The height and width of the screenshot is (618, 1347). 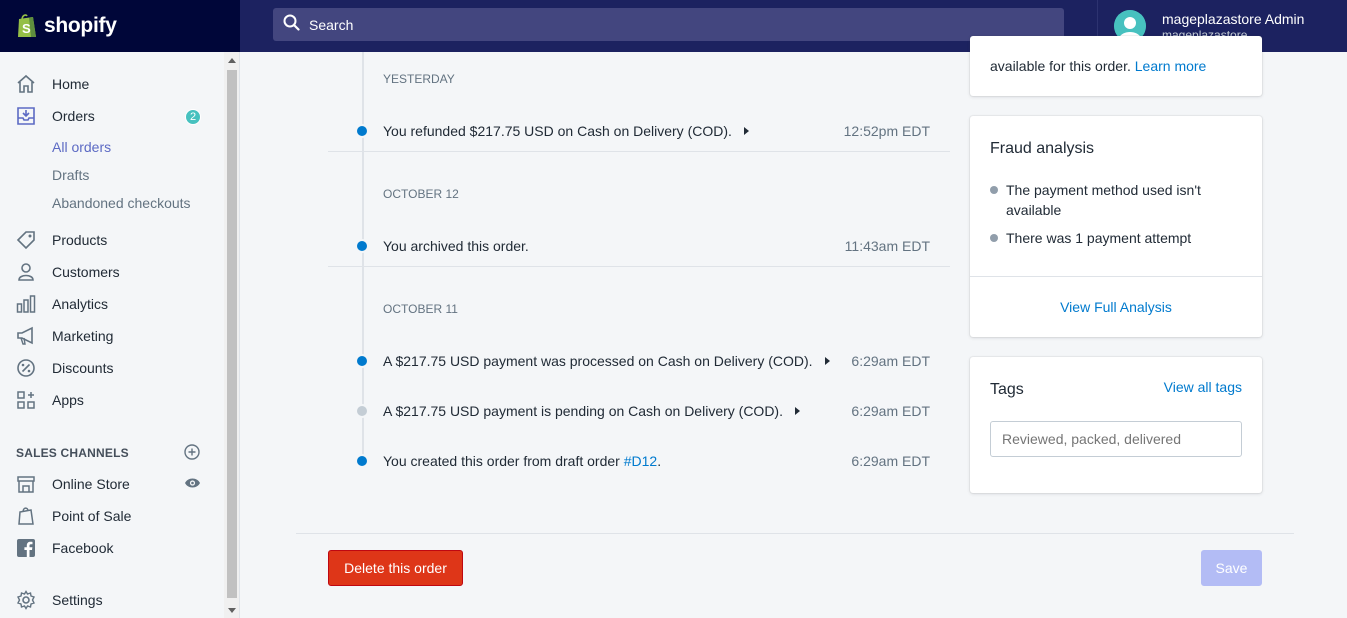 I want to click on save-button: Save, so click(x=1231, y=568).